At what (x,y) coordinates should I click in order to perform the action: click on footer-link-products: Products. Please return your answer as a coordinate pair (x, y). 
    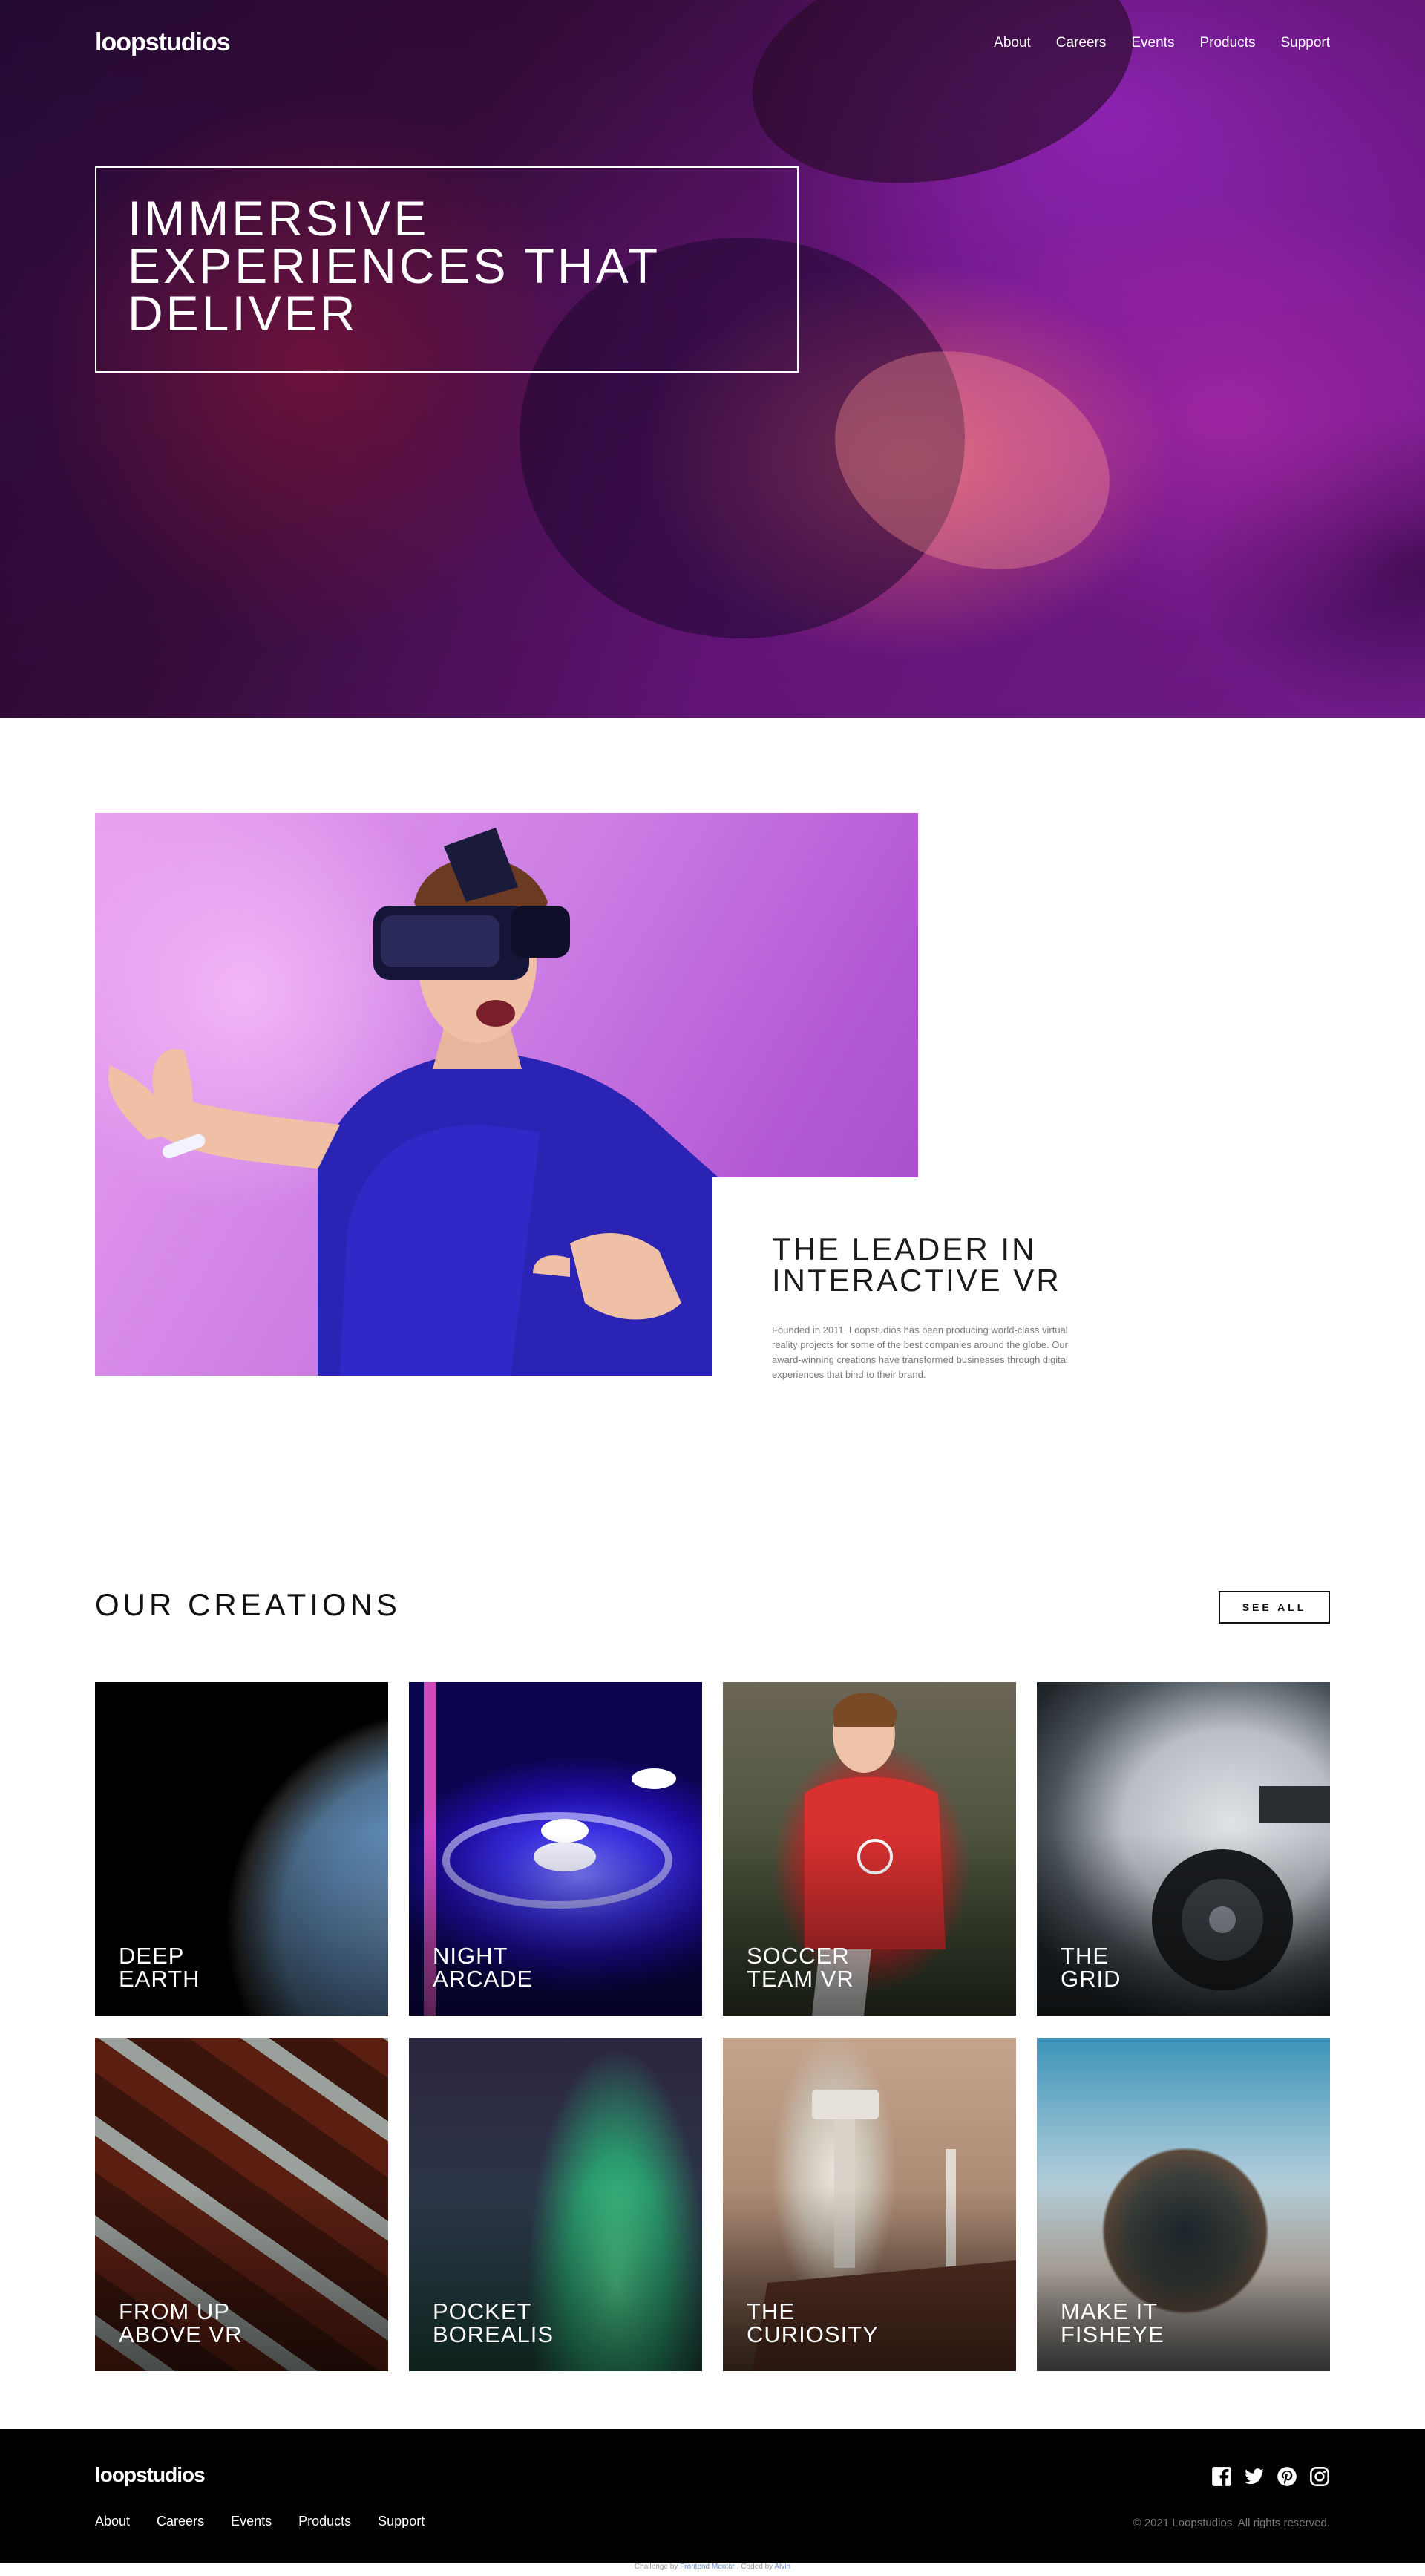
    Looking at the image, I should click on (324, 2521).